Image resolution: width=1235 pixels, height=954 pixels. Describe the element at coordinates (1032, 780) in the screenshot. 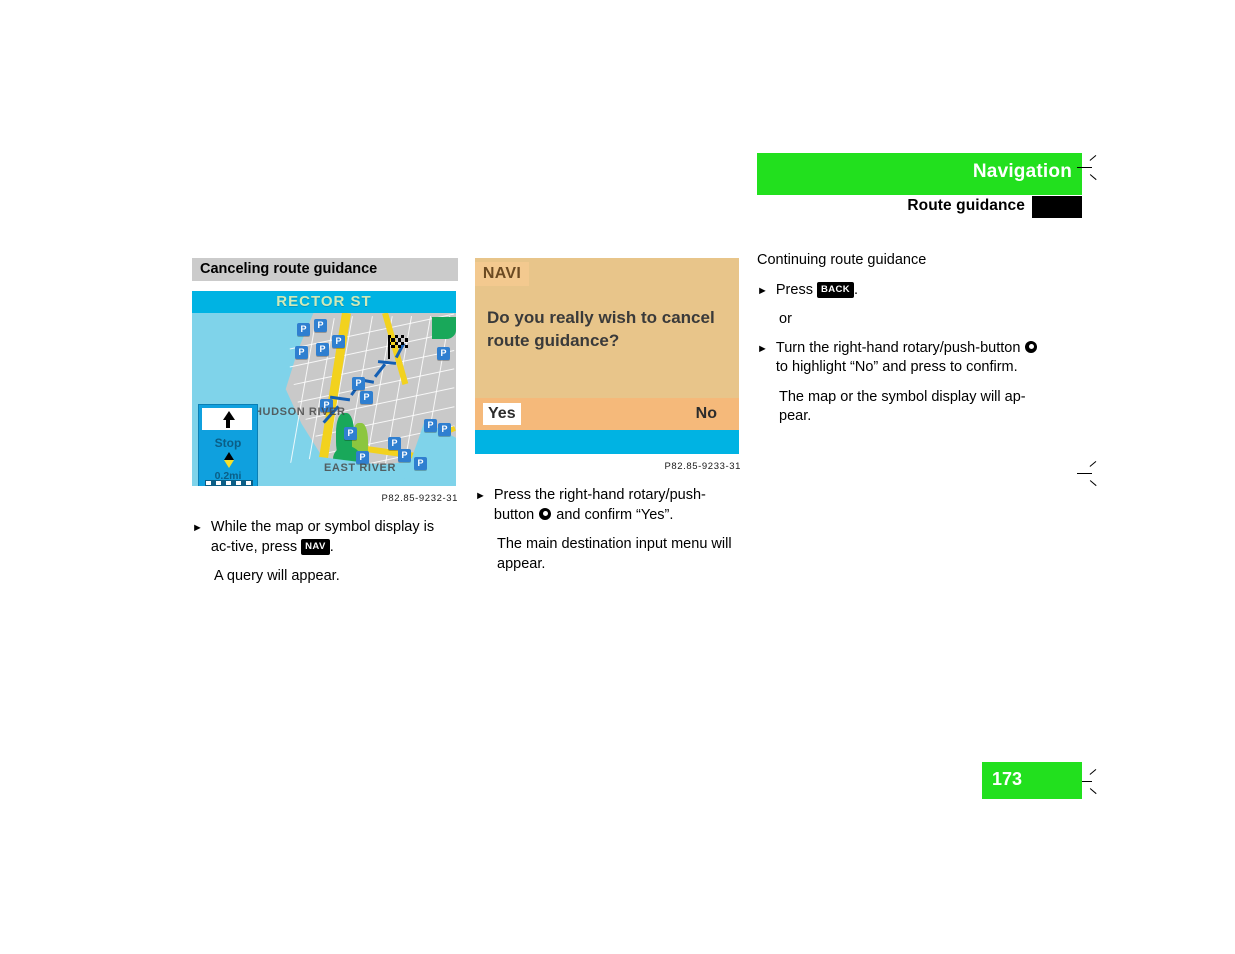

I see `page-number-badge: 173` at that location.